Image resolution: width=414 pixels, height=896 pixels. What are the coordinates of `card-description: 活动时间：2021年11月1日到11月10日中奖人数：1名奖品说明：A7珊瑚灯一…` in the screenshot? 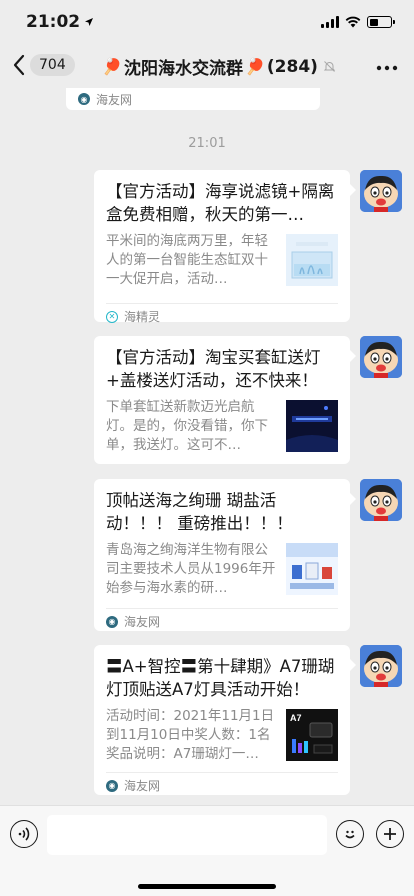 It's located at (190, 735).